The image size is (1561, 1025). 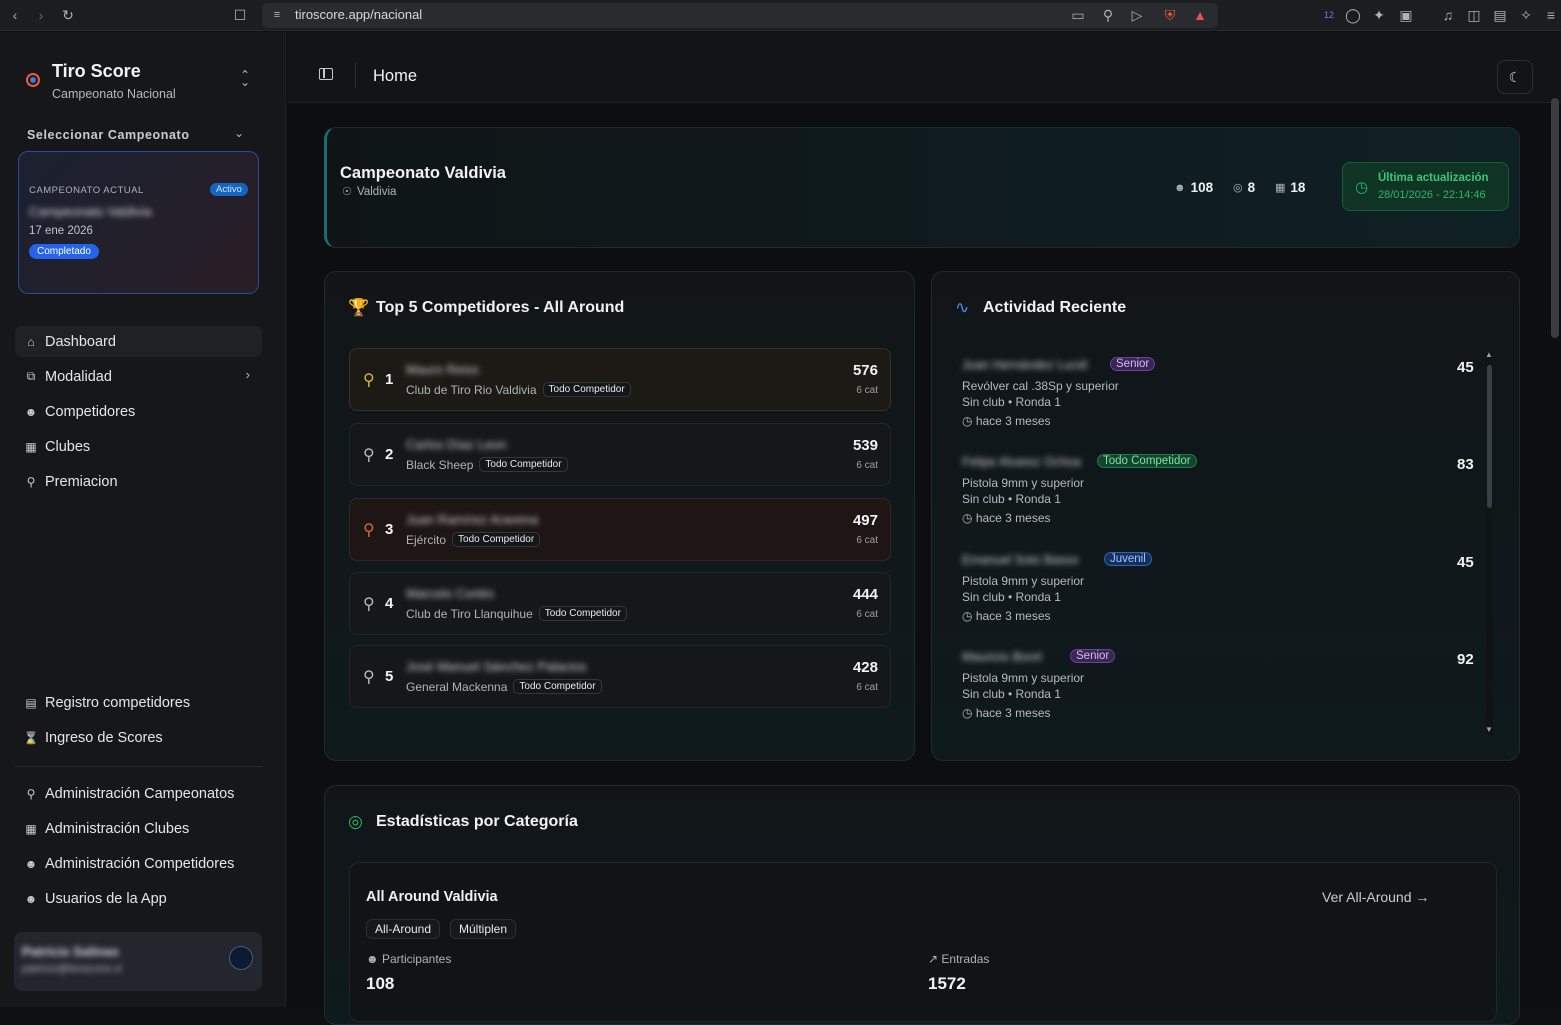 I want to click on completed-badge: Completado, so click(x=64, y=251).